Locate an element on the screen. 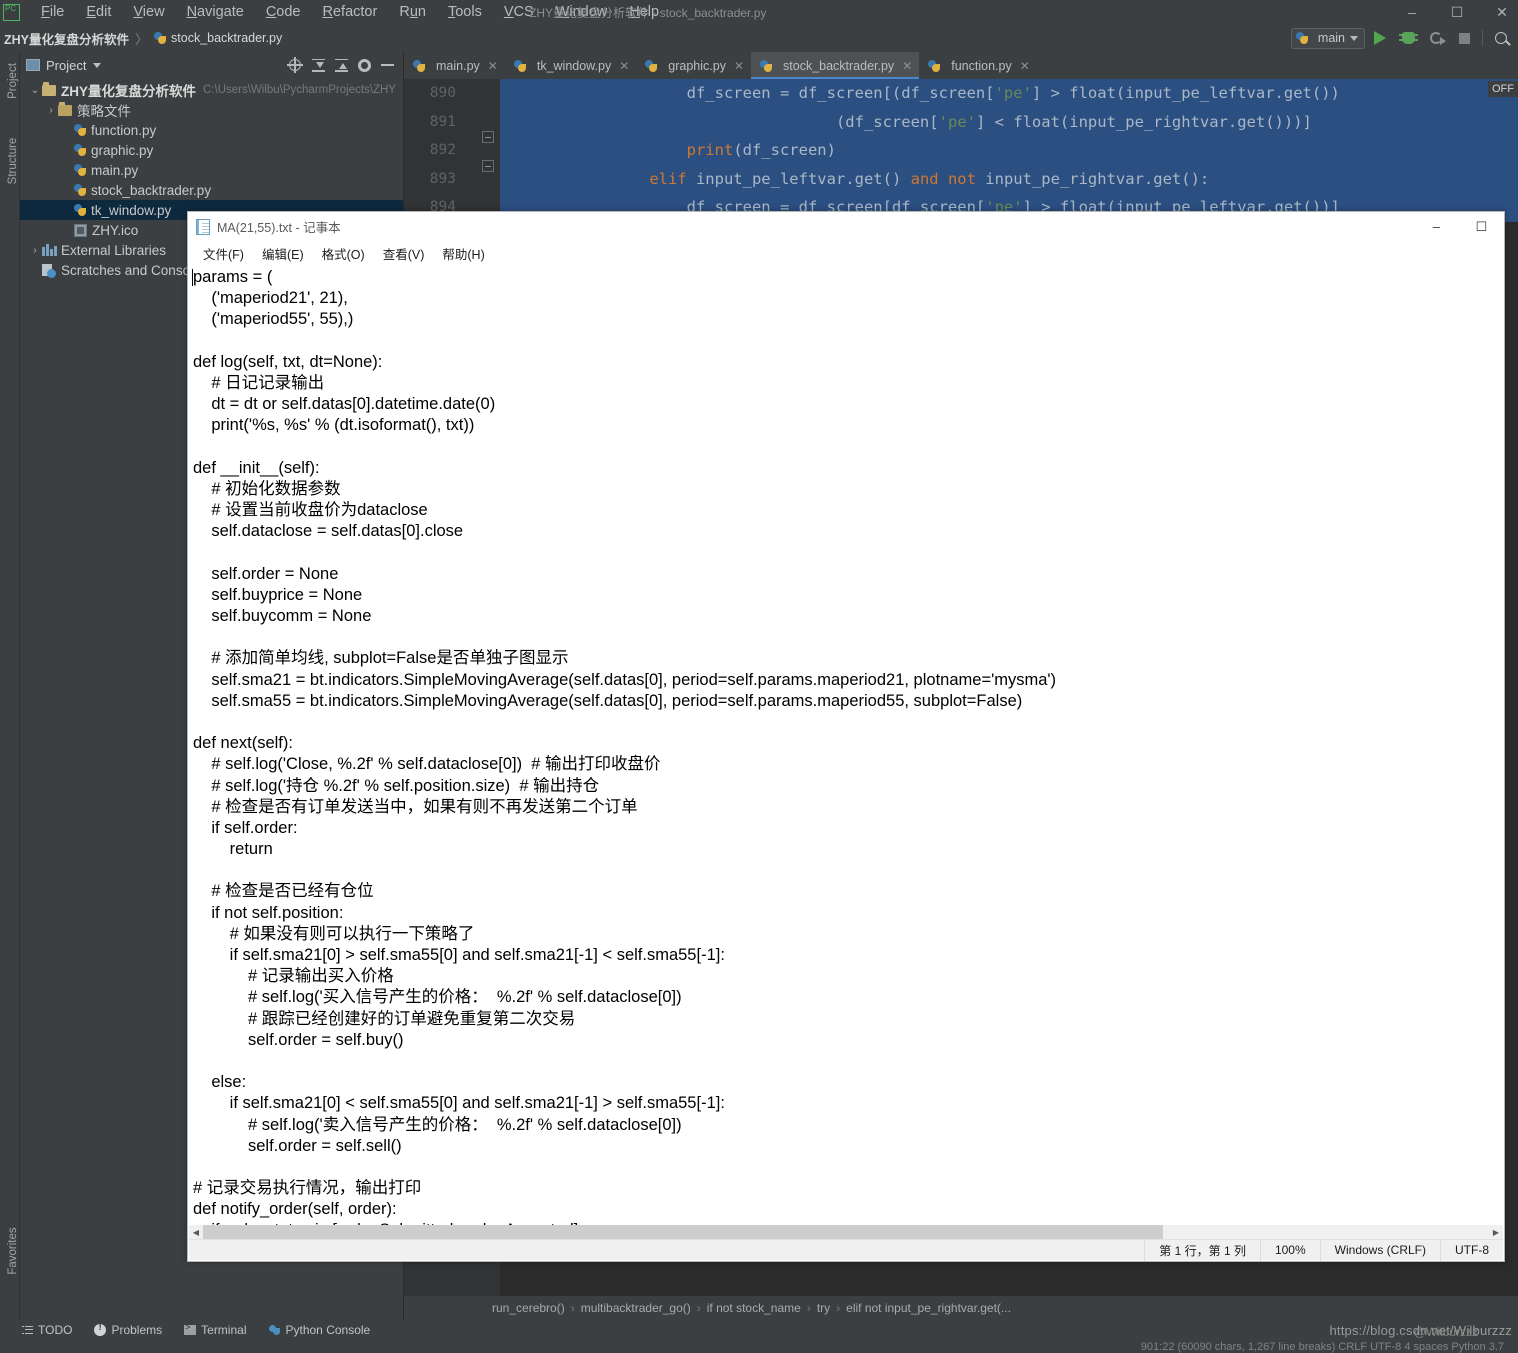 This screenshot has width=1518, height=1353. menu-tools: Tools is located at coordinates (465, 12).